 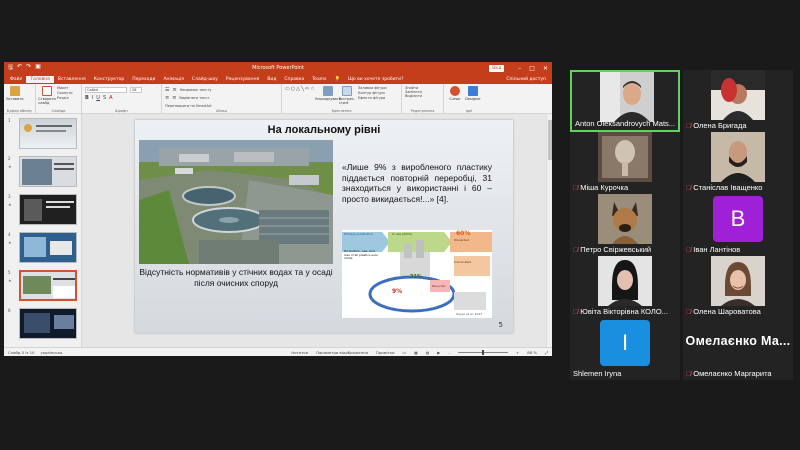 I want to click on participant-tile-omelaenko: Омелаєнко Ма... 🎙̸ Омелаєнко Маргарита, so click(x=738, y=349).